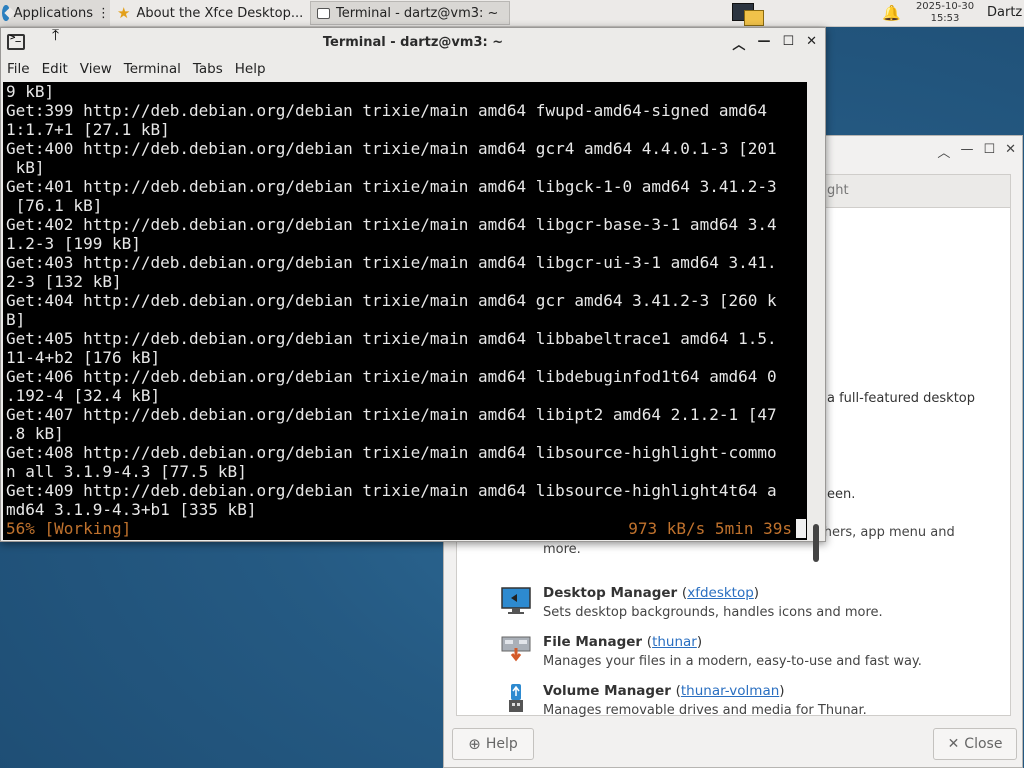 This screenshot has height=768, width=1024. What do you see at coordinates (69, 528) in the screenshot?
I see `status-progress: 56% [Working]` at bounding box center [69, 528].